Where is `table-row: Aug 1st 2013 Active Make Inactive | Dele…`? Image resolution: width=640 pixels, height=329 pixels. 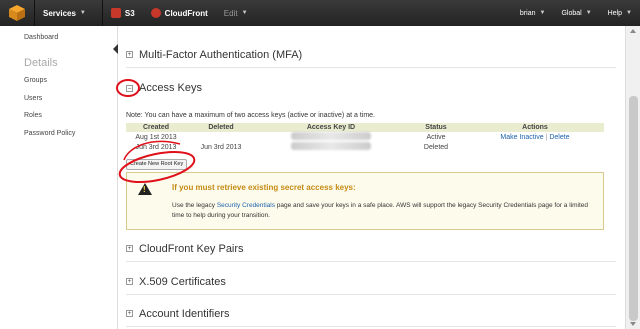
table-row: Aug 1st 2013 Active Make Inactive | Dele… is located at coordinates (365, 137).